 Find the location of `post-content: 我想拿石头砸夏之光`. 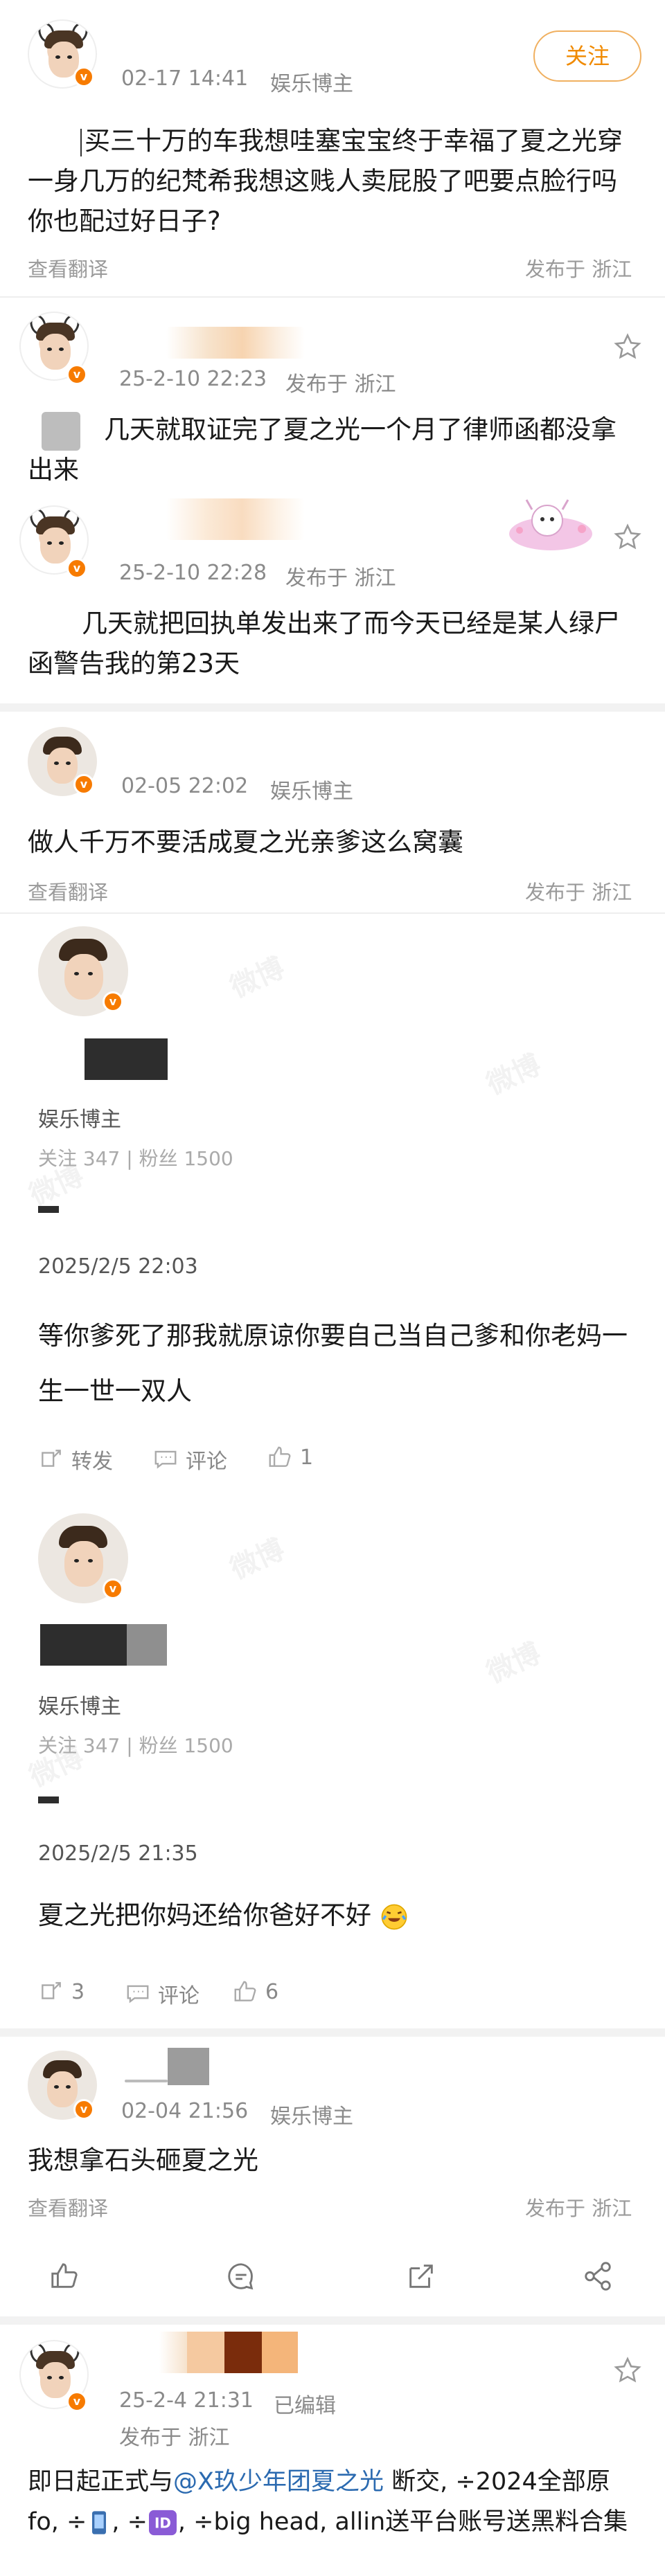

post-content: 我想拿石头砸夏之光 is located at coordinates (143, 2160).